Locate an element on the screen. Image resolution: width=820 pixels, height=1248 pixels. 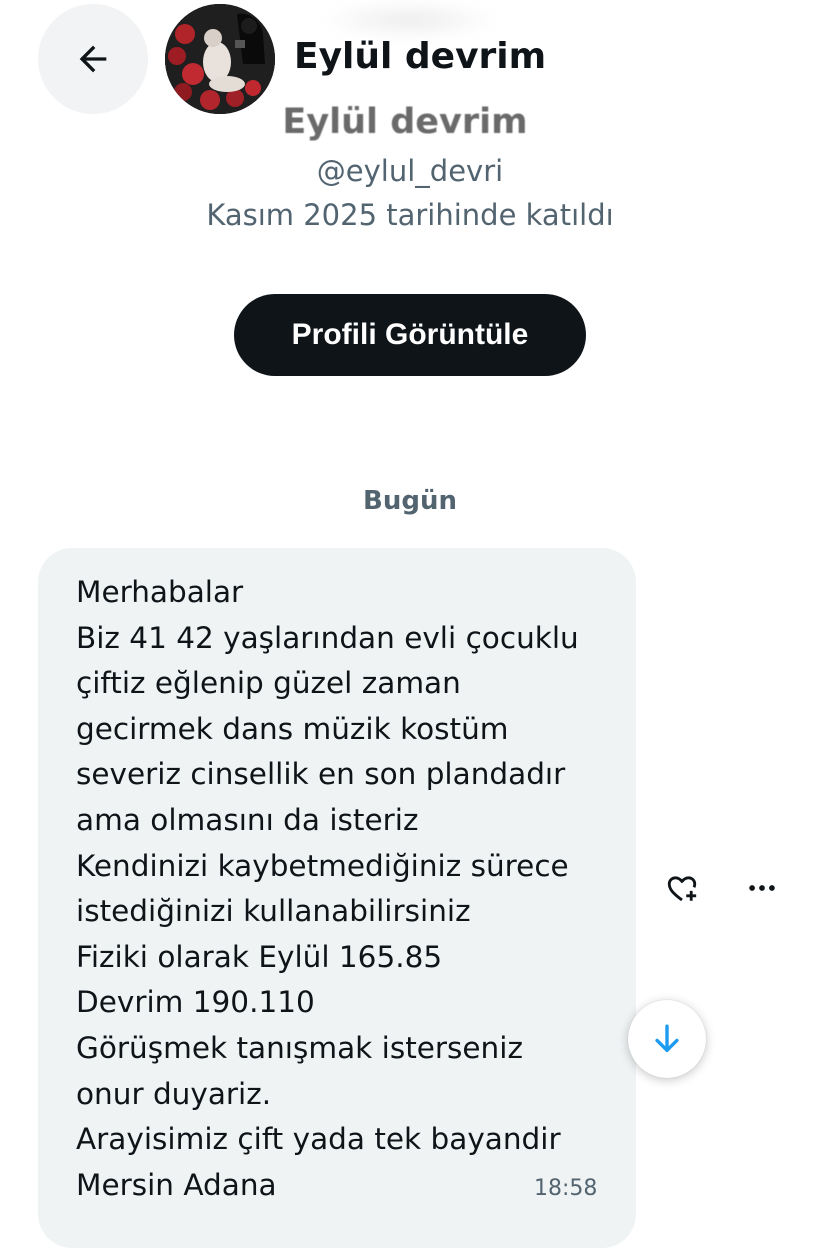
profile-handle: @eylul_devri is located at coordinates (410, 171).